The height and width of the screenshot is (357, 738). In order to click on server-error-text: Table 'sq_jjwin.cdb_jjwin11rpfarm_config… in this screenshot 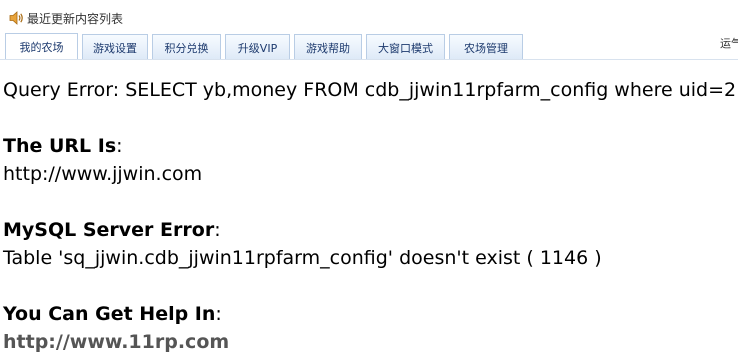, I will do `click(302, 258)`.